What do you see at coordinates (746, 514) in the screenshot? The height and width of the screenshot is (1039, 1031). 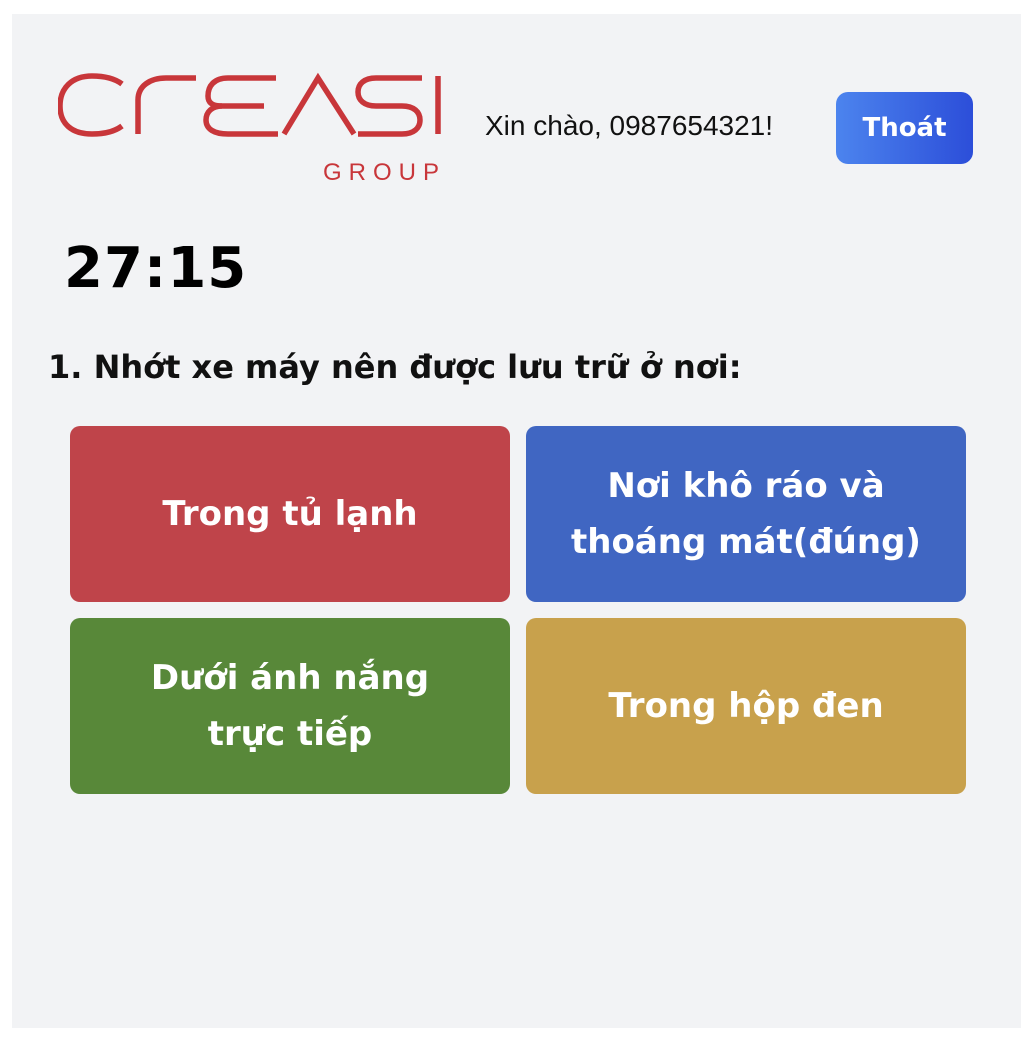 I see `answer-option-2: Nơi khô ráo và thoáng mát(đúng)` at bounding box center [746, 514].